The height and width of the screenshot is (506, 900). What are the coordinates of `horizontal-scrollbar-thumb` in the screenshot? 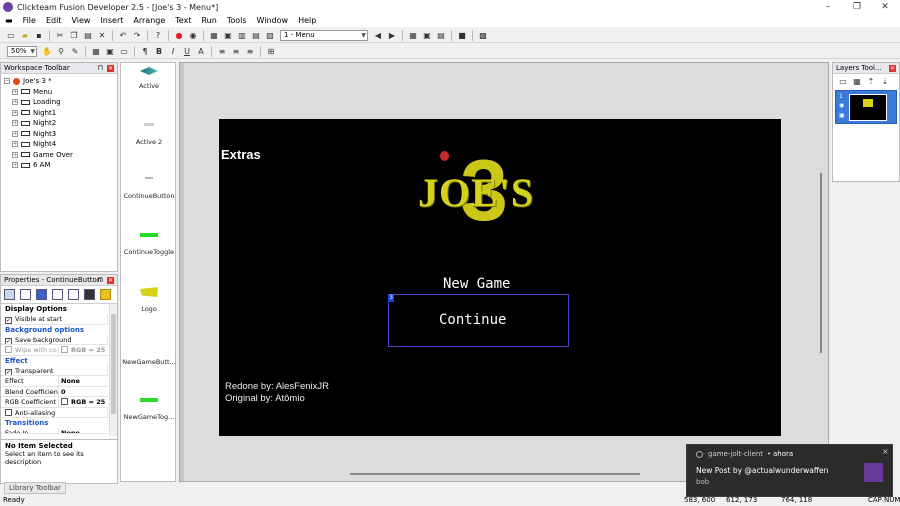 It's located at (495, 474).